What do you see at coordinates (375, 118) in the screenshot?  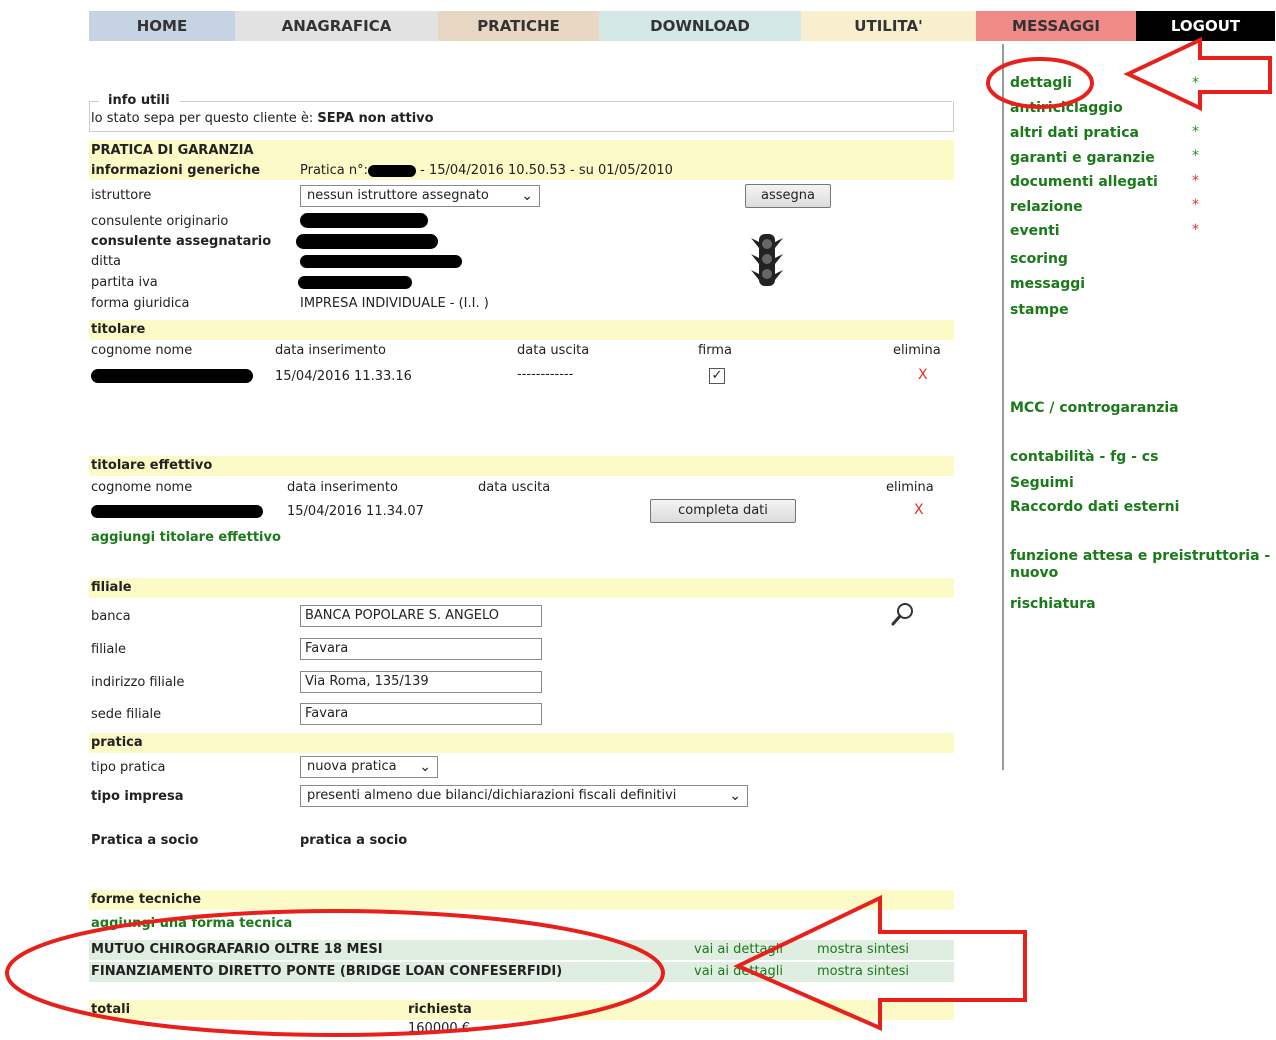 I see `sepa-value: SEPA non attivo` at bounding box center [375, 118].